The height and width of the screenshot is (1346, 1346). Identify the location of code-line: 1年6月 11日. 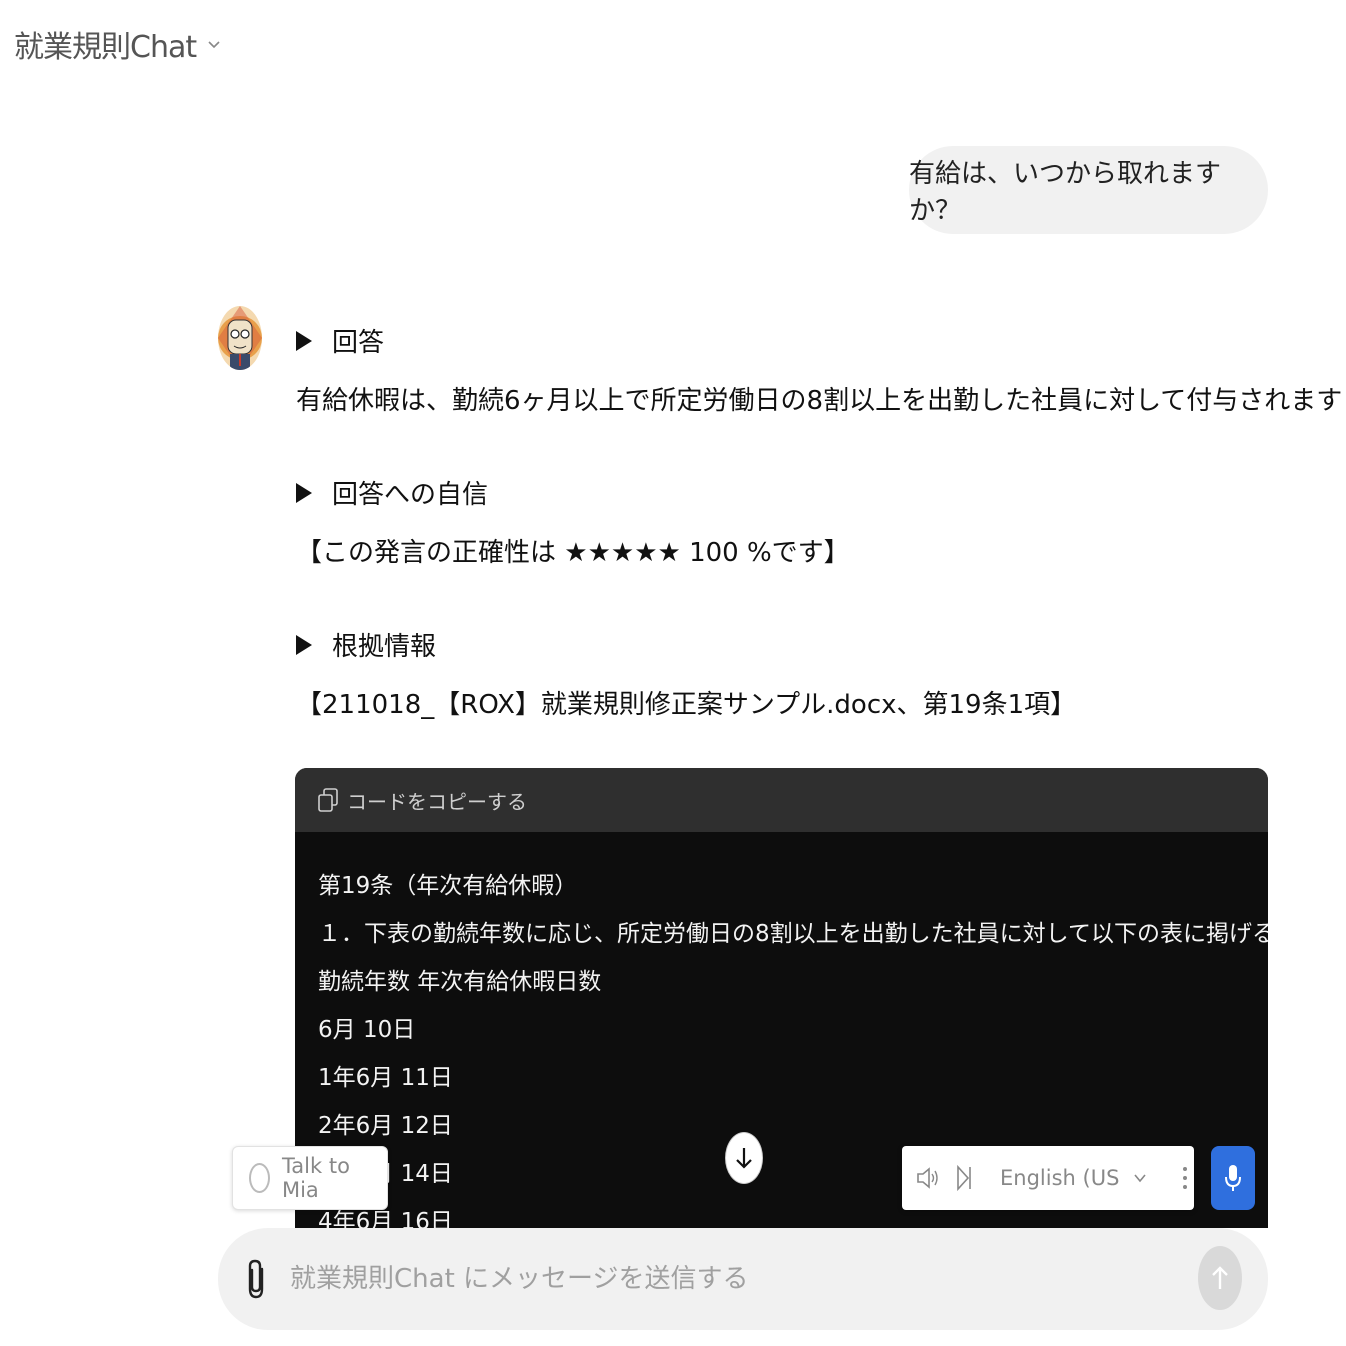
(385, 1078).